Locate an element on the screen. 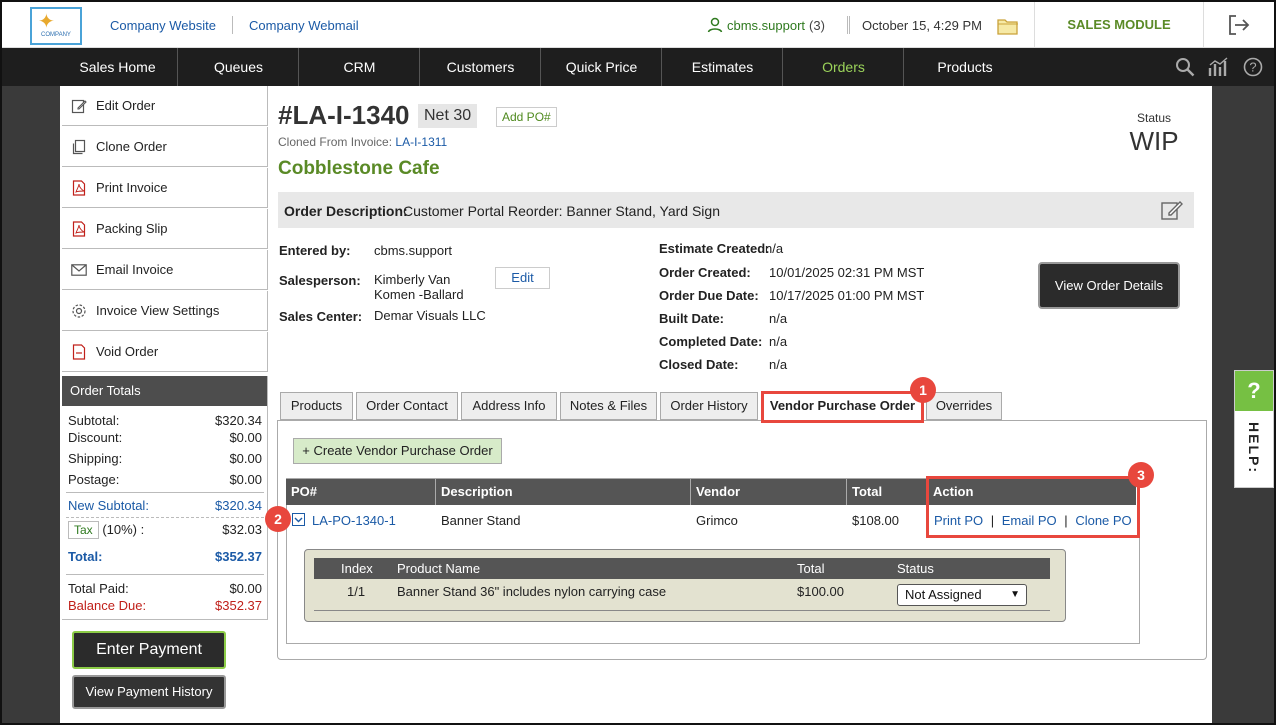 Image resolution: width=1276 pixels, height=725 pixels. invoice-view-settings-label: Invoice View Settings is located at coordinates (158, 310).